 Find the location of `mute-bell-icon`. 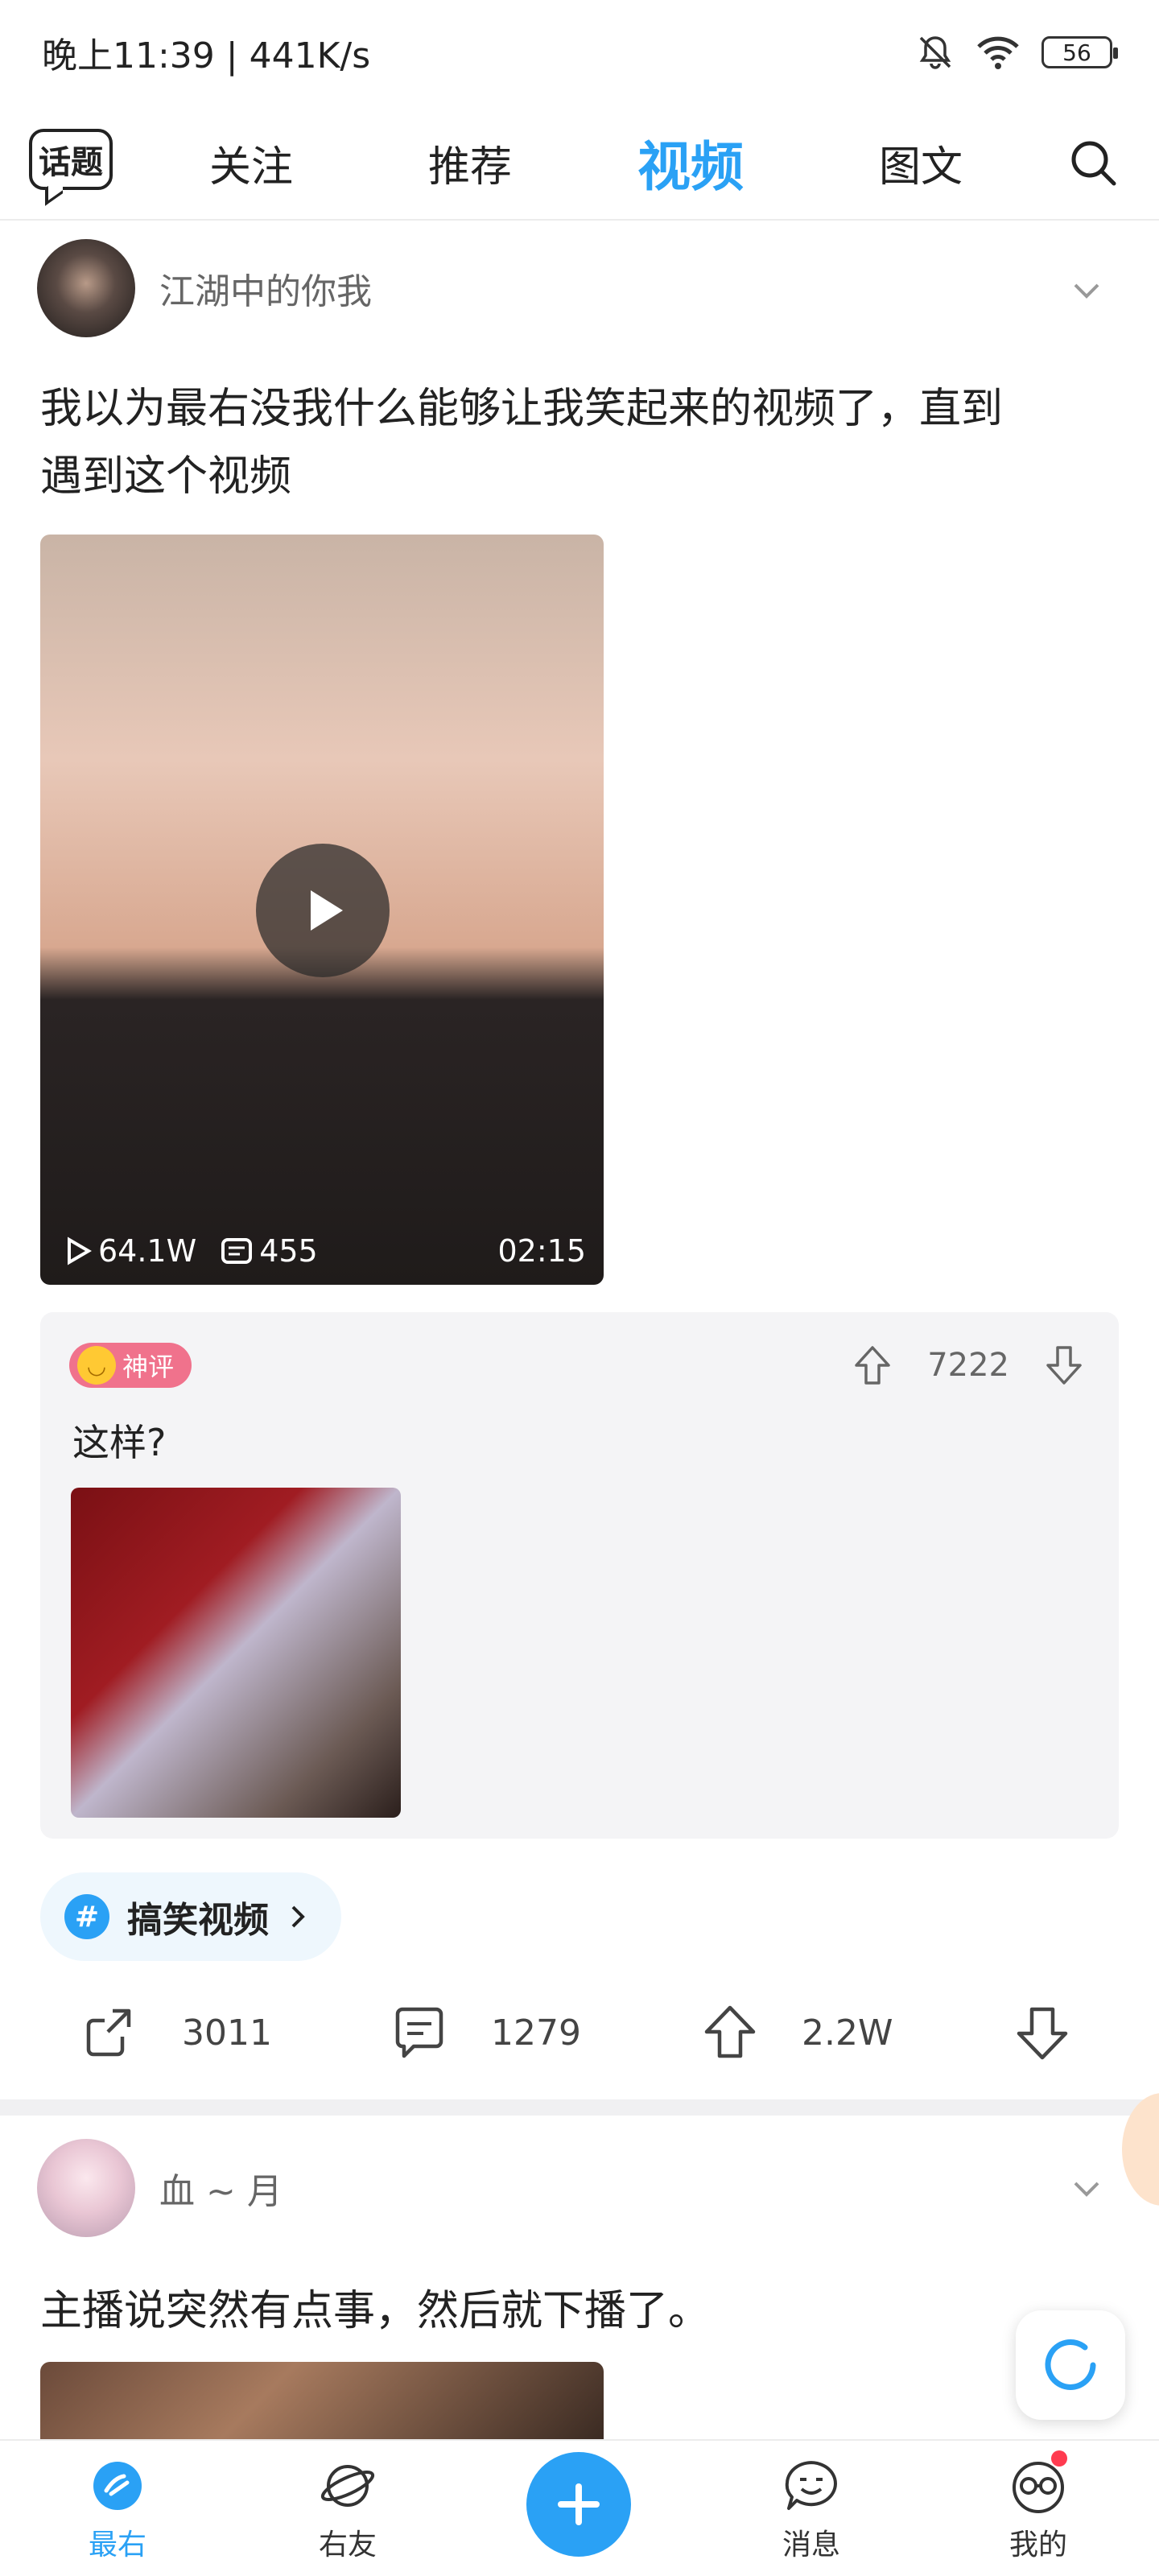

mute-bell-icon is located at coordinates (935, 53).